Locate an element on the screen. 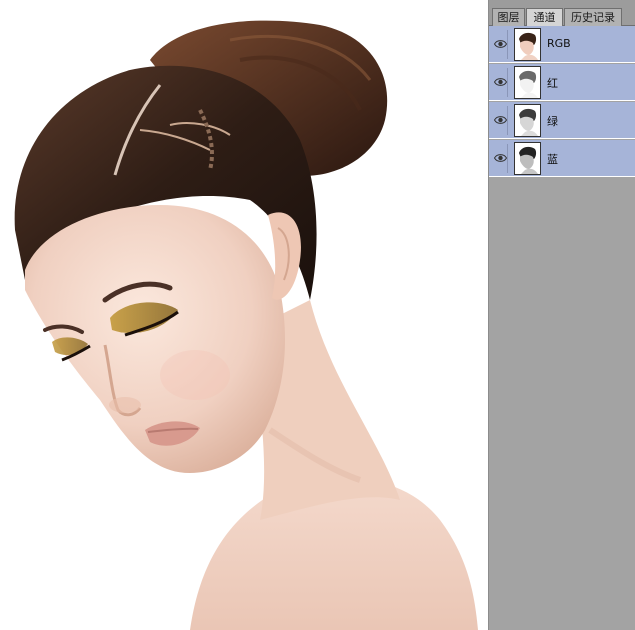 The width and height of the screenshot is (635, 630). panel-tab-bar: 图层 通道 历史记录 is located at coordinates (562, 13).